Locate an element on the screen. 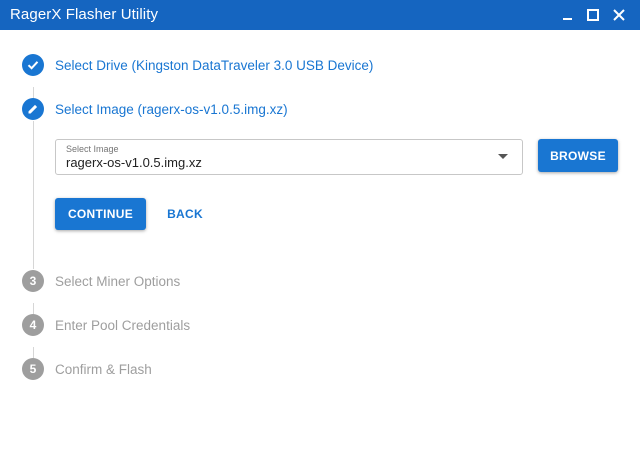  close-button is located at coordinates (619, 15).